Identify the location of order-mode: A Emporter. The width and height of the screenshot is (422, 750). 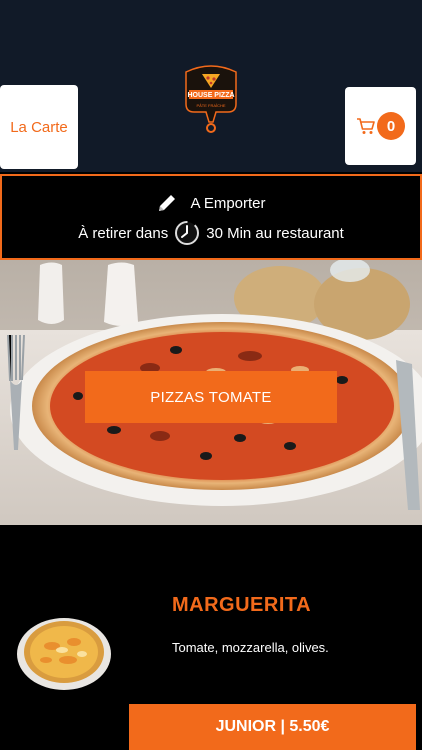
(228, 203).